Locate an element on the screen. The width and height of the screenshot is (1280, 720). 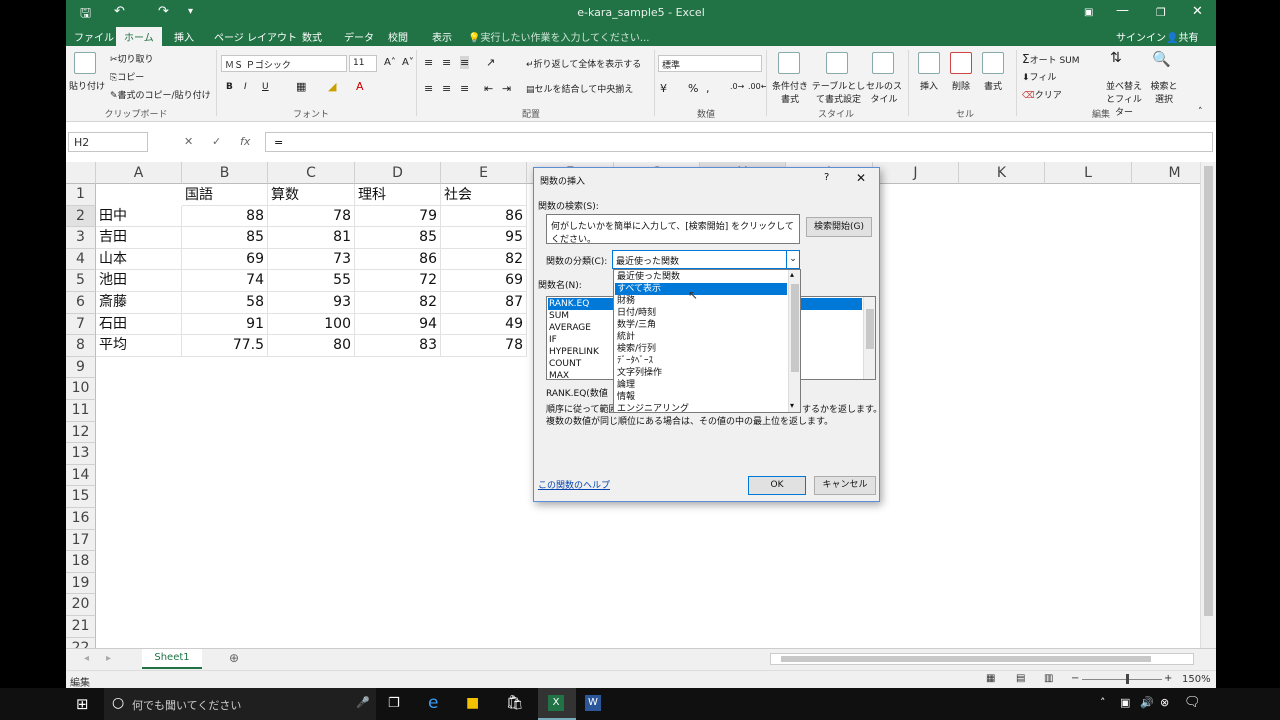
cancel-button: キャンセル is located at coordinates (845, 485).